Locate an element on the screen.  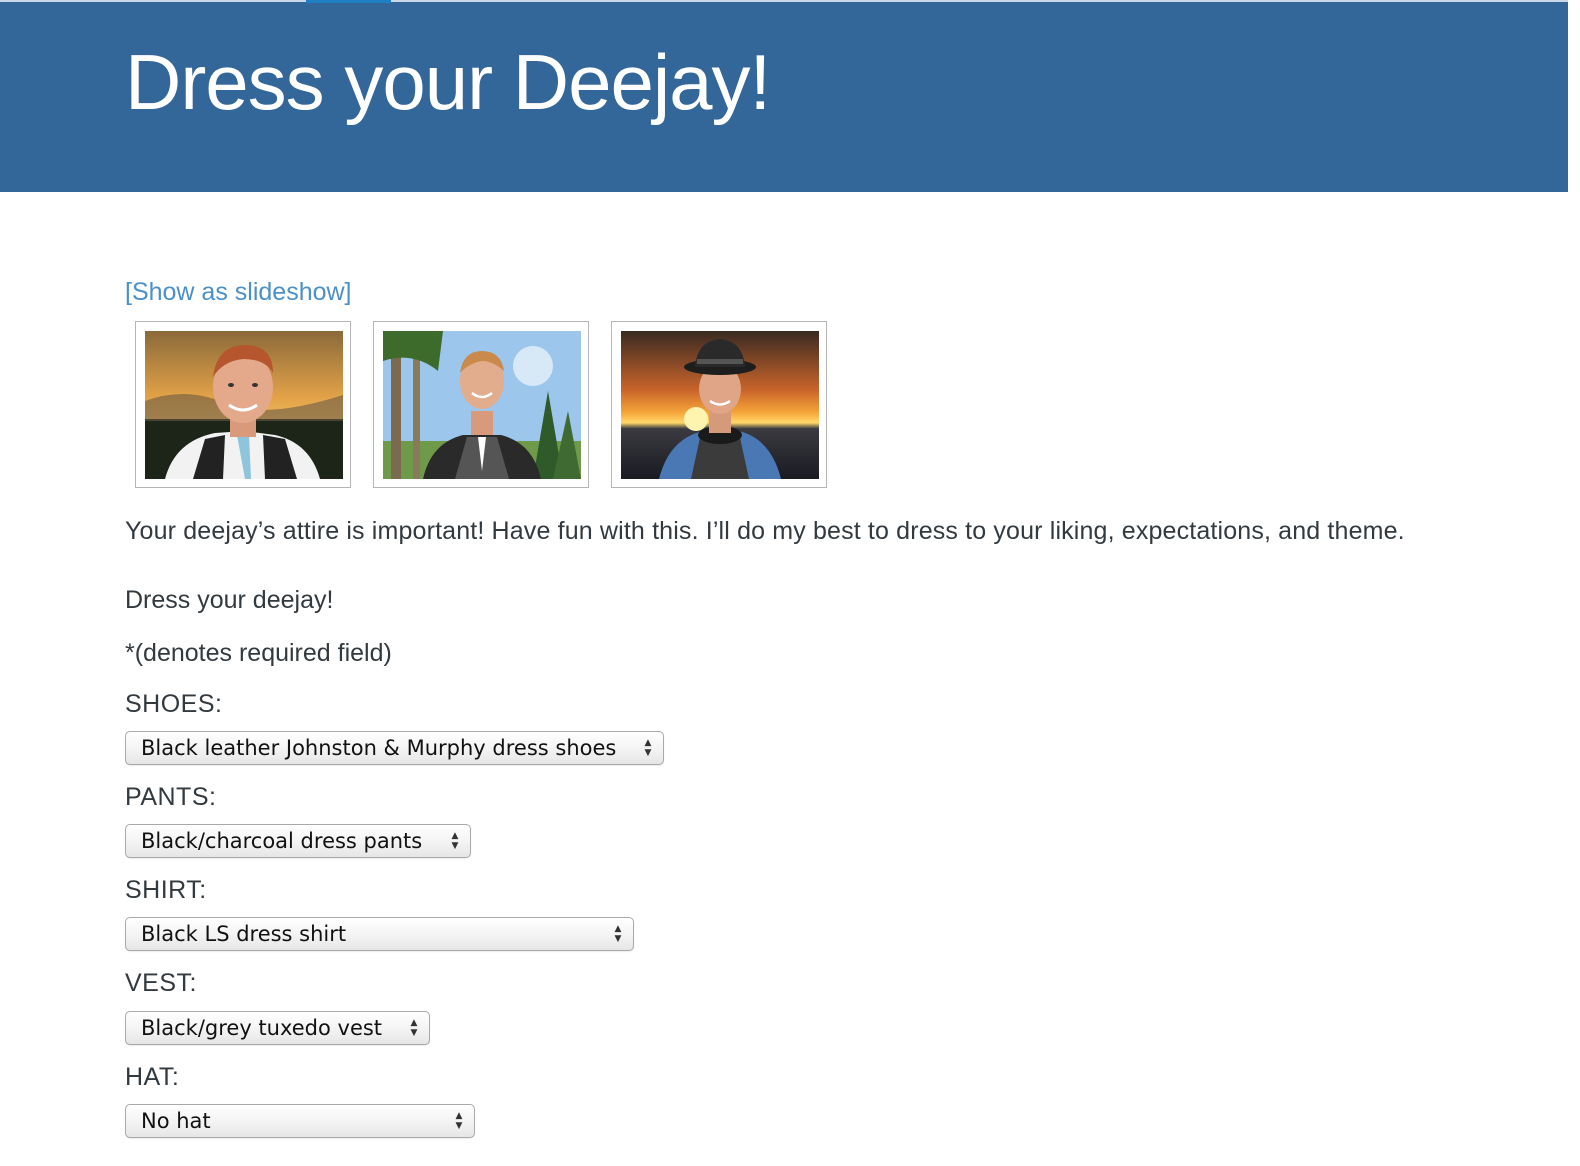
vest-select: Black/grey tuxedo vest ▲ ▼ is located at coordinates (277, 1028).